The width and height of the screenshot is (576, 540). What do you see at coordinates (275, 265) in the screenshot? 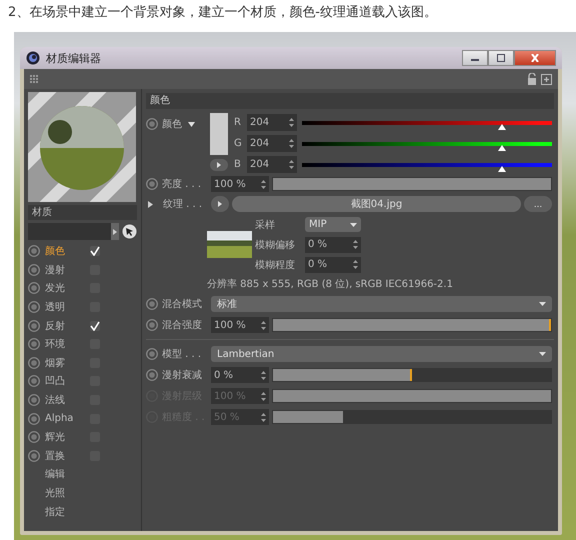
I see `field-label: 模糊程度` at bounding box center [275, 265].